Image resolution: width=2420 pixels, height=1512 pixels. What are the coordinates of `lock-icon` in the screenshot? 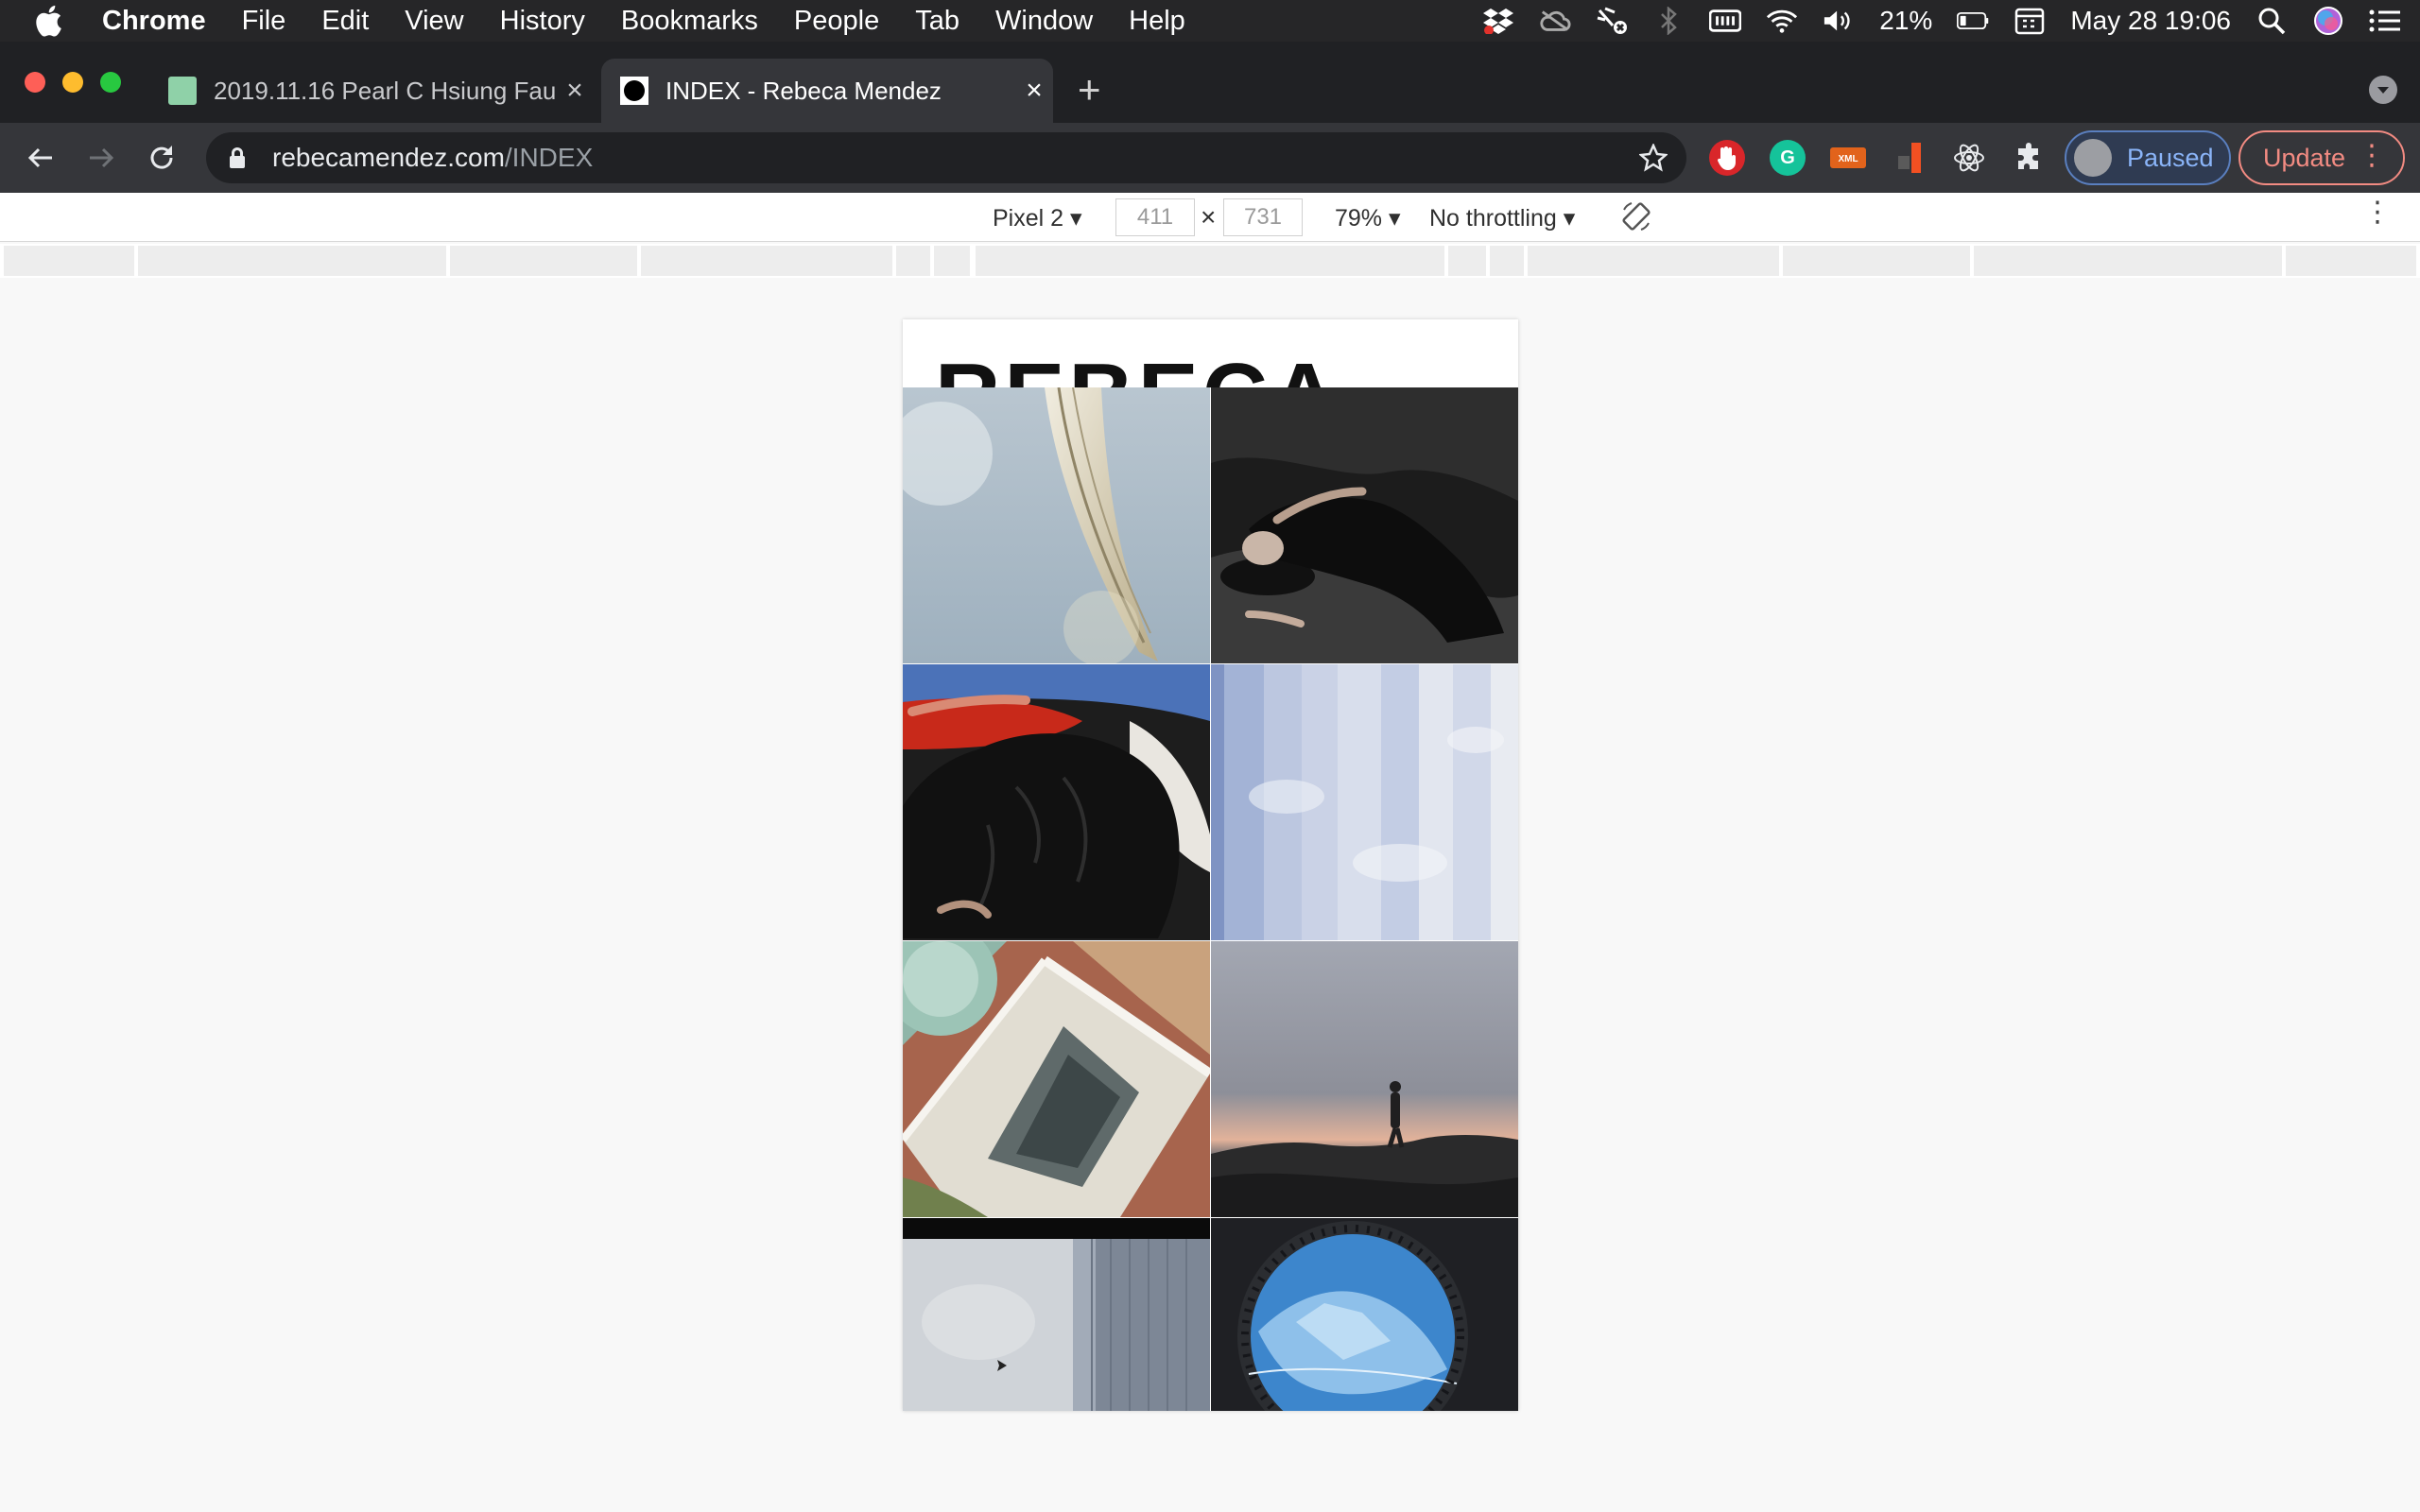 It's located at (240, 157).